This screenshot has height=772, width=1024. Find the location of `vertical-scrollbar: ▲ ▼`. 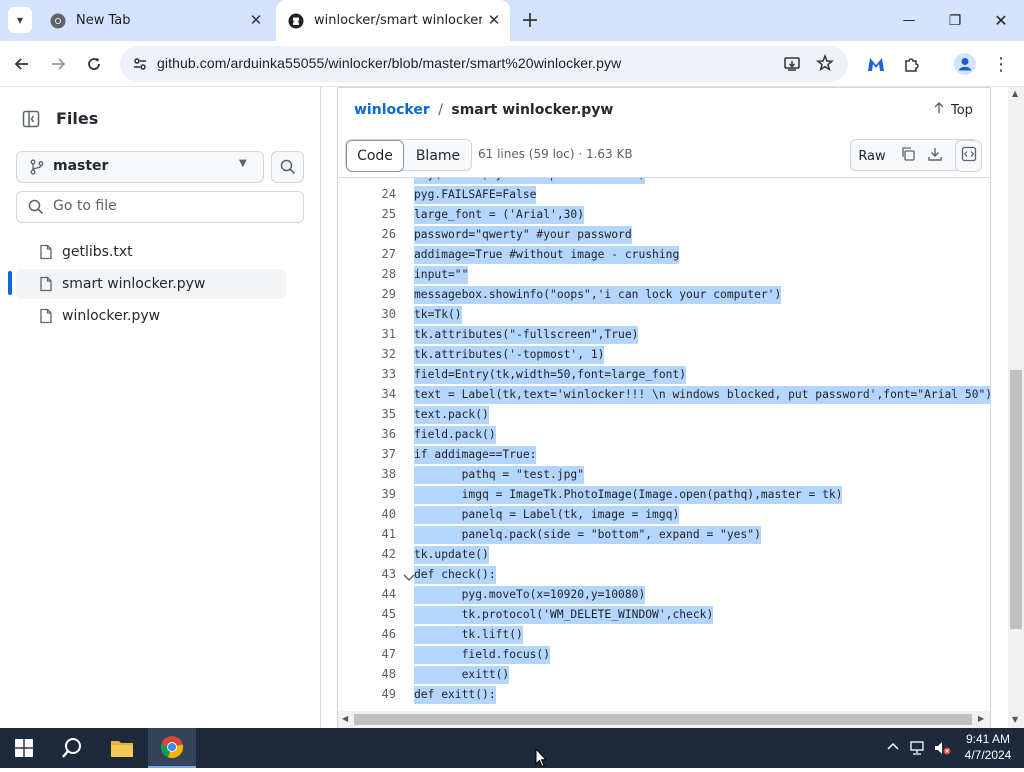

vertical-scrollbar: ▲ ▼ is located at coordinates (1016, 407).